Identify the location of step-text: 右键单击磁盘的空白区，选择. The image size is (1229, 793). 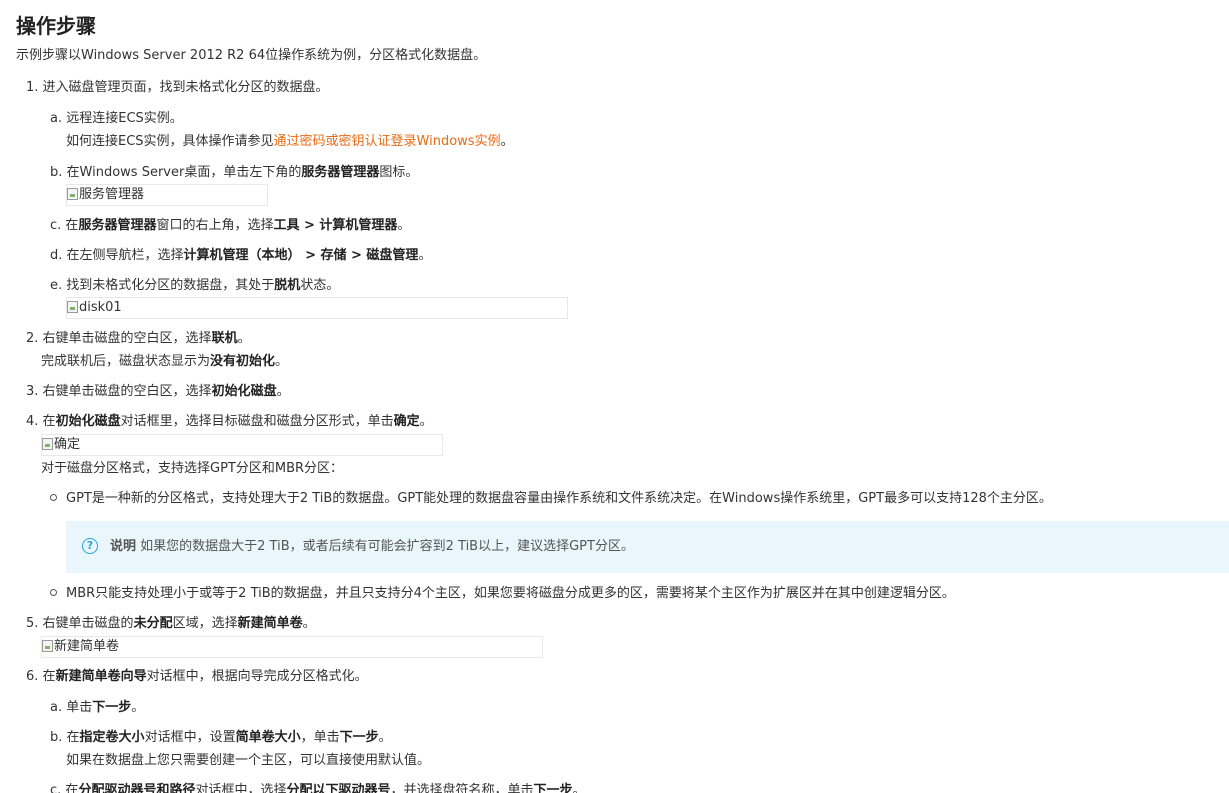
(127, 338).